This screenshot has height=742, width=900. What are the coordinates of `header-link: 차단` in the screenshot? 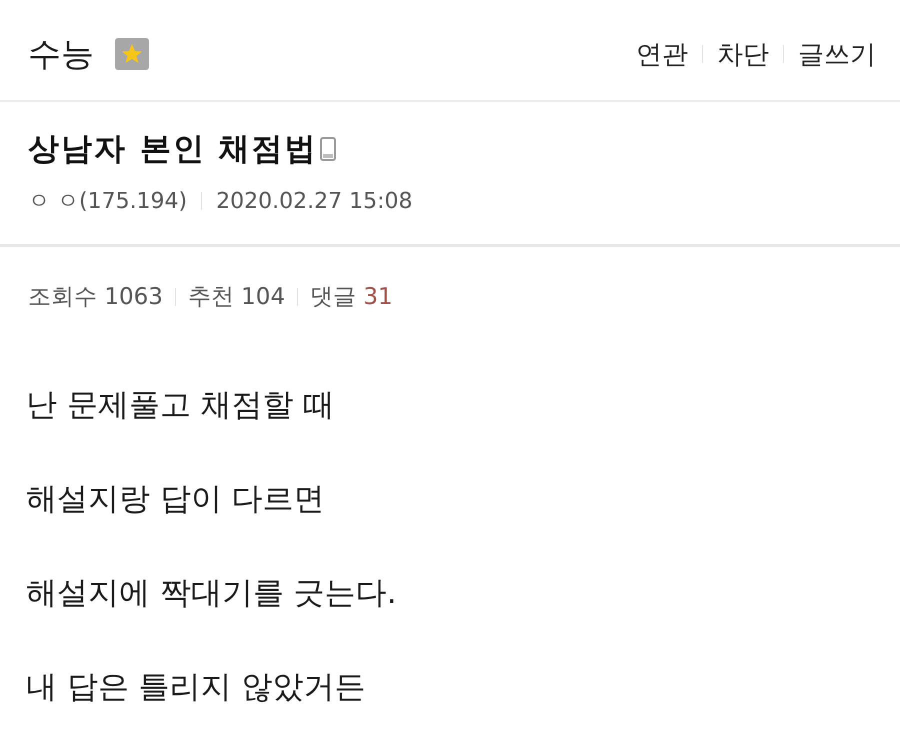 It's located at (743, 54).